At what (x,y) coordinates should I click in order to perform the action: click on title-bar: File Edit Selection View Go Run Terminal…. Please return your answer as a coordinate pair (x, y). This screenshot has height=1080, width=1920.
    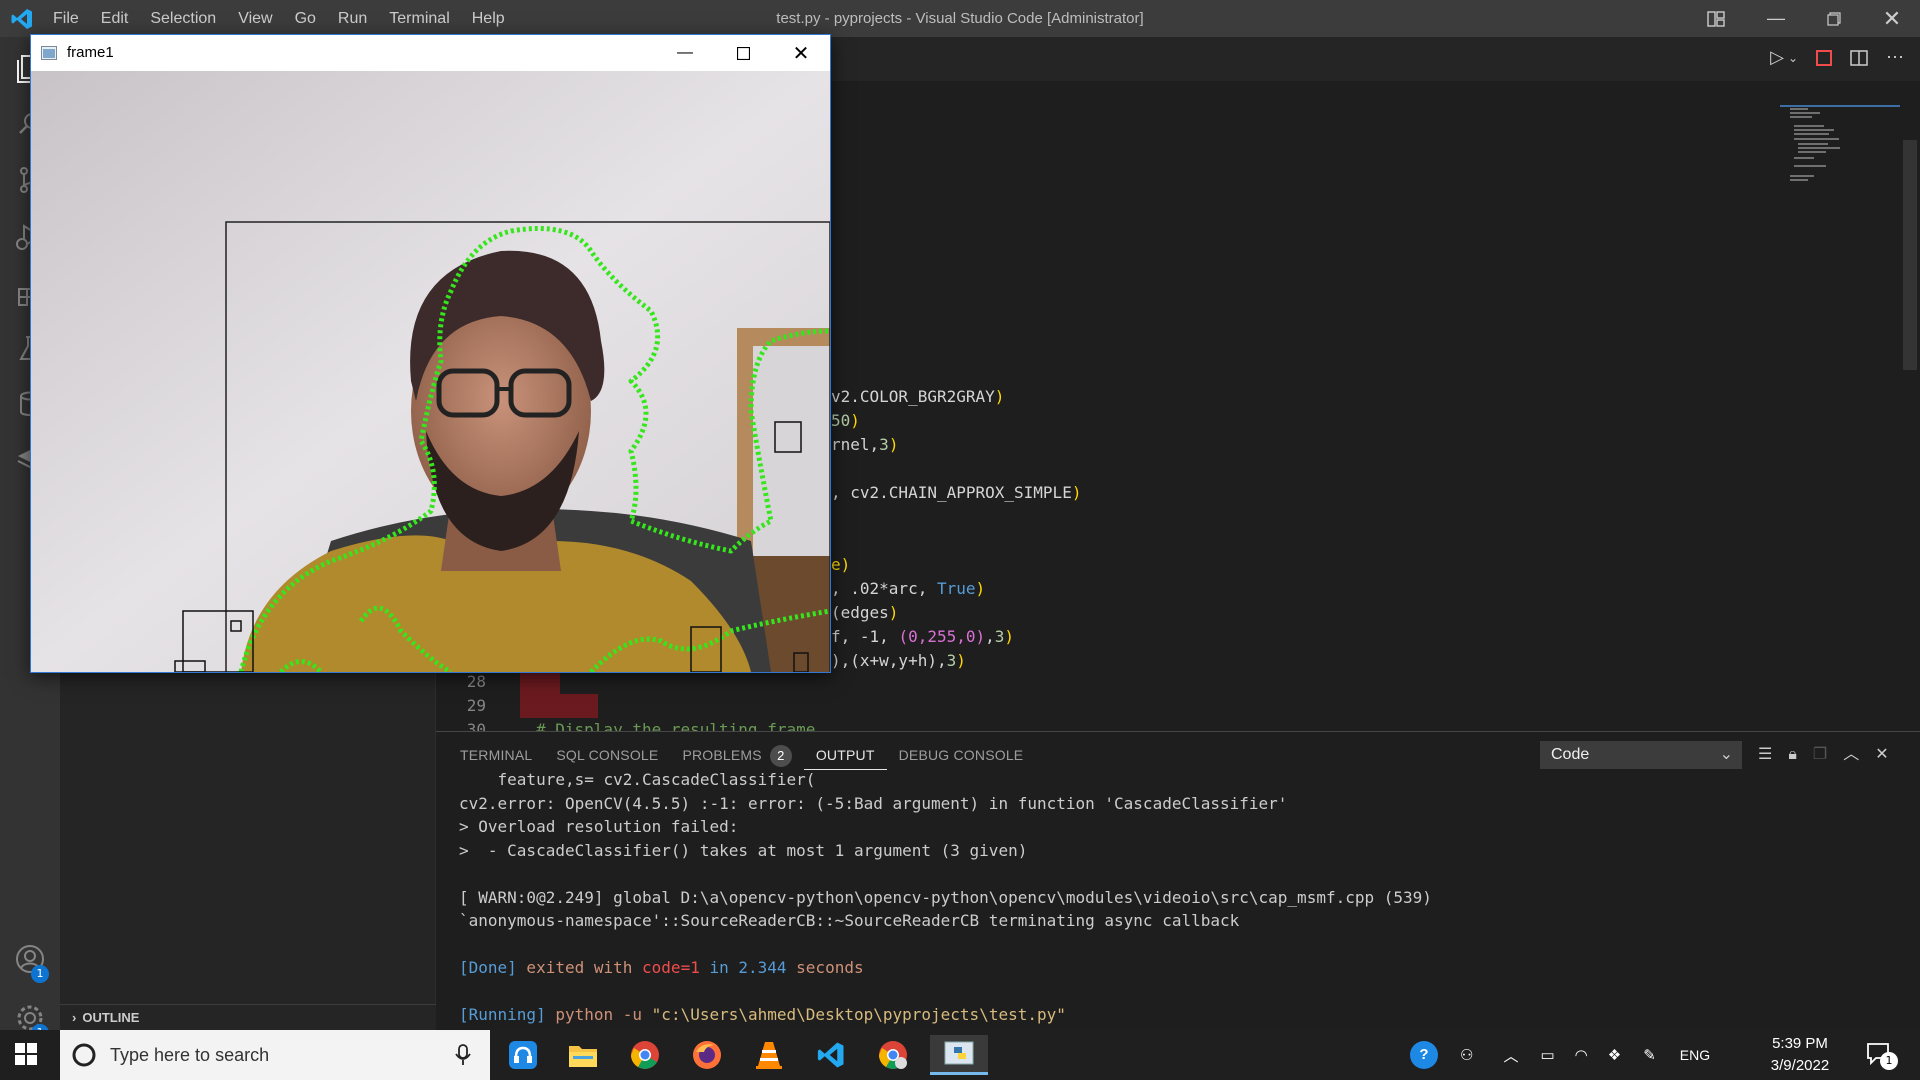
    Looking at the image, I should click on (960, 18).